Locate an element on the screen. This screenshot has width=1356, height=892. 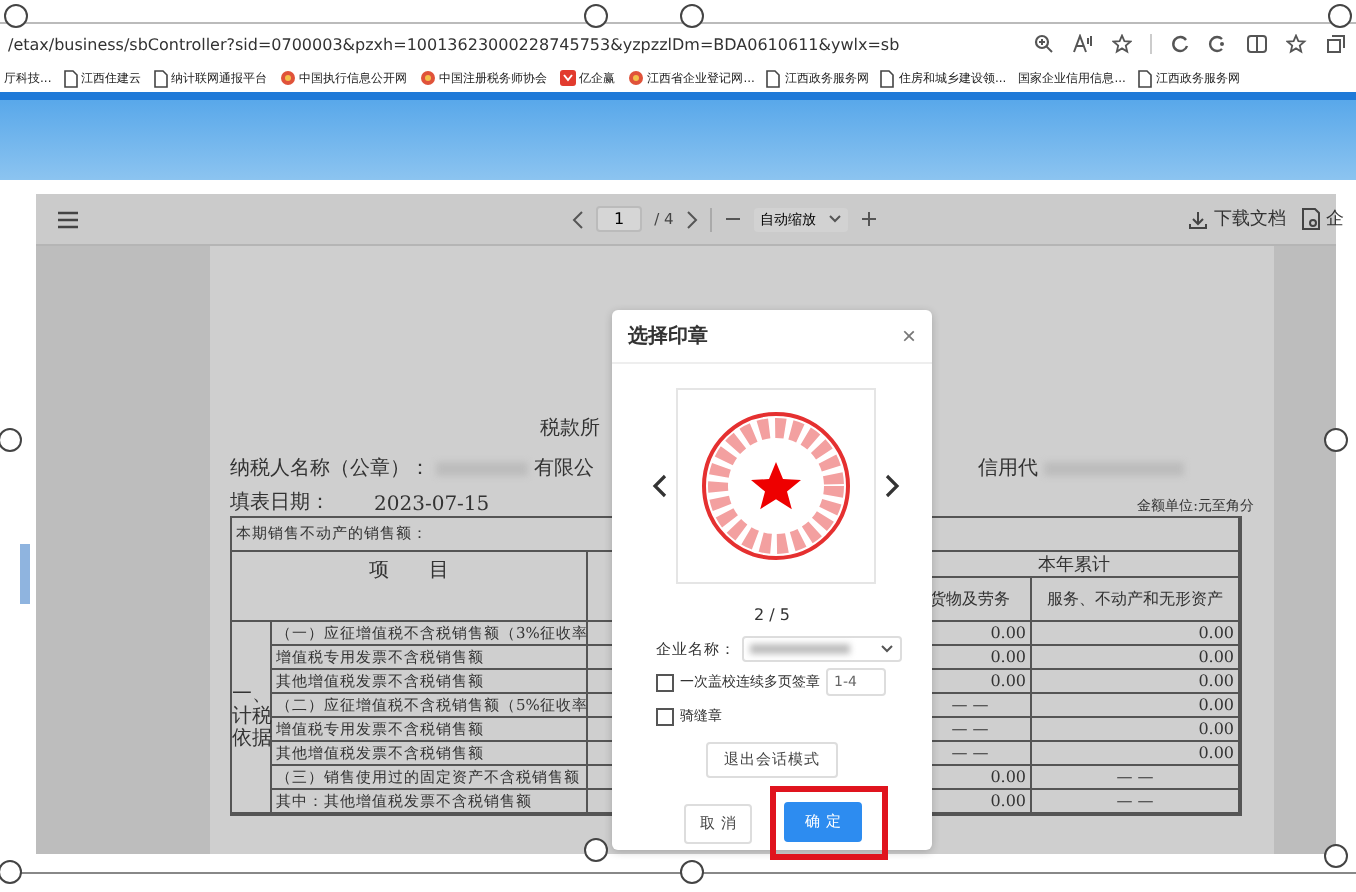
menu-icon is located at coordinates (68, 219).